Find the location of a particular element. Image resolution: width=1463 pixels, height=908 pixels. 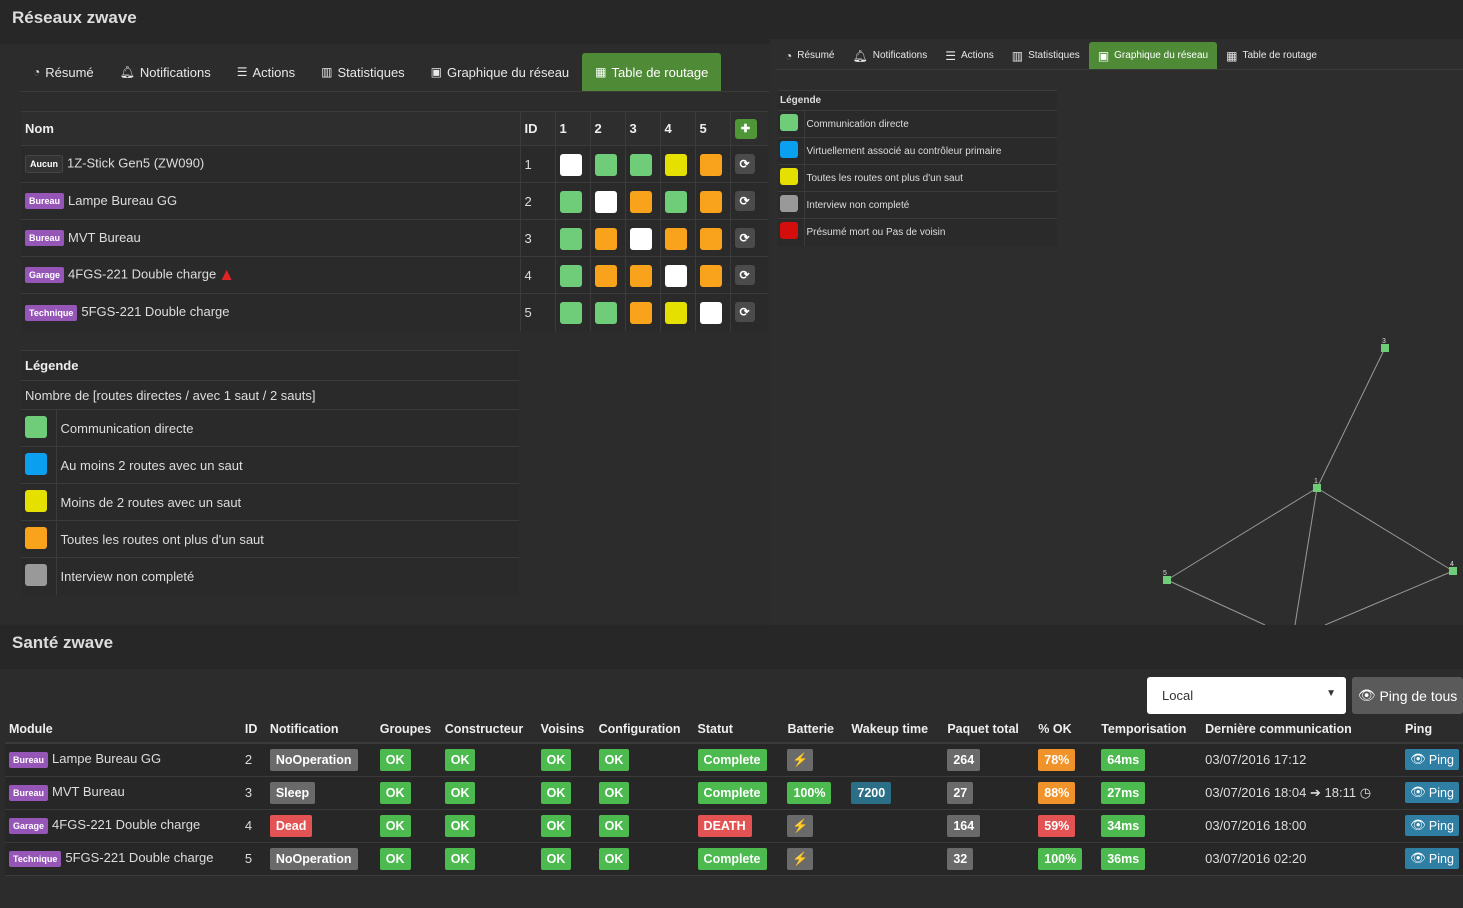

ping-cell: 👁︎ Ping is located at coordinates (1432, 793).